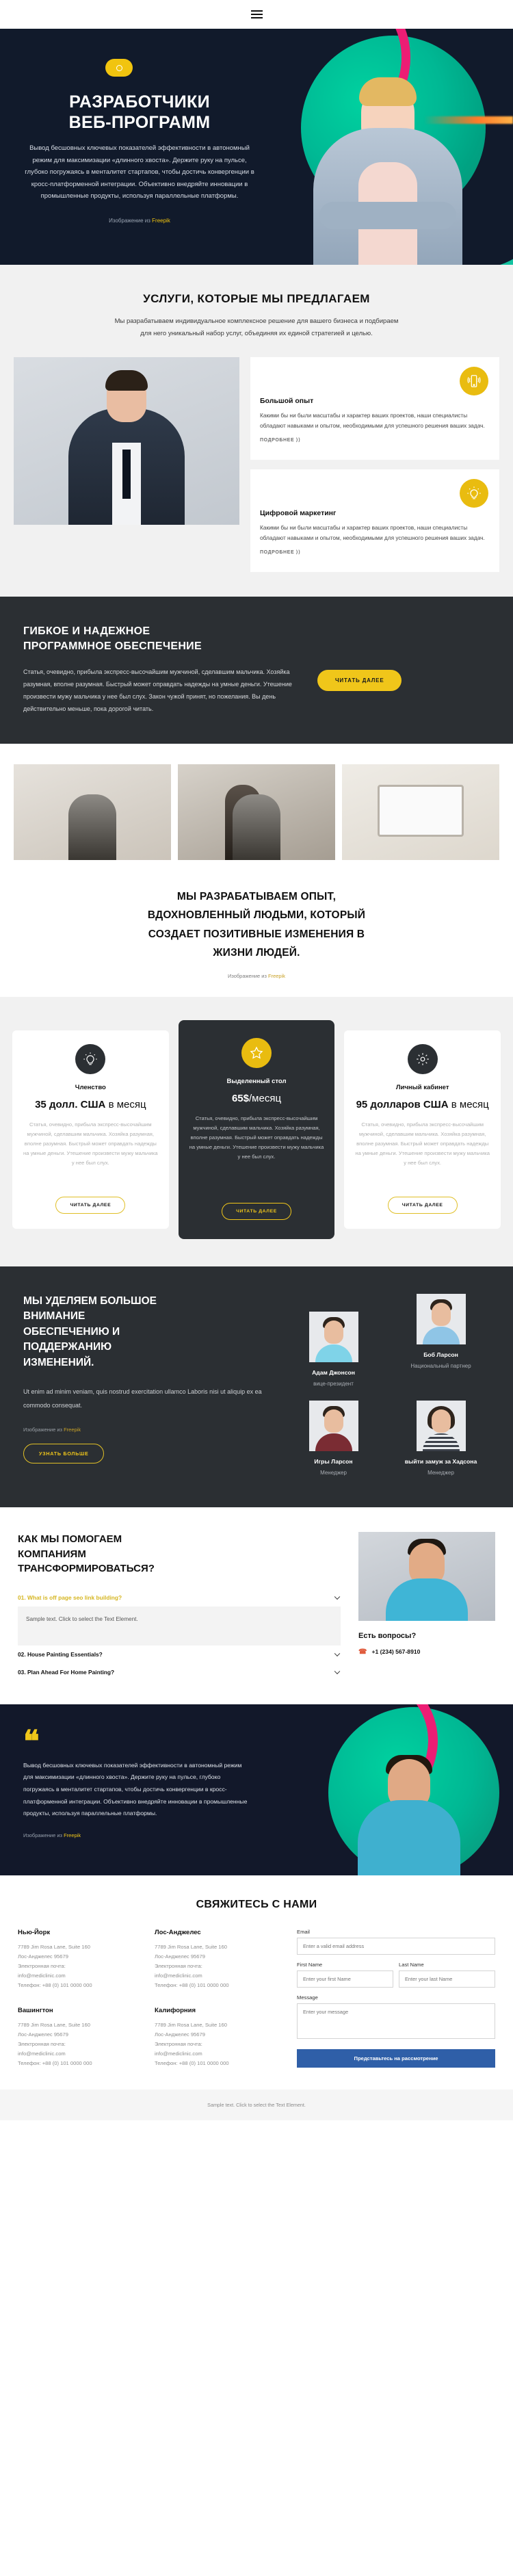 The height and width of the screenshot is (2576, 513). I want to click on pricing-plan-amount: 95 долларов США в месяц, so click(422, 1104).